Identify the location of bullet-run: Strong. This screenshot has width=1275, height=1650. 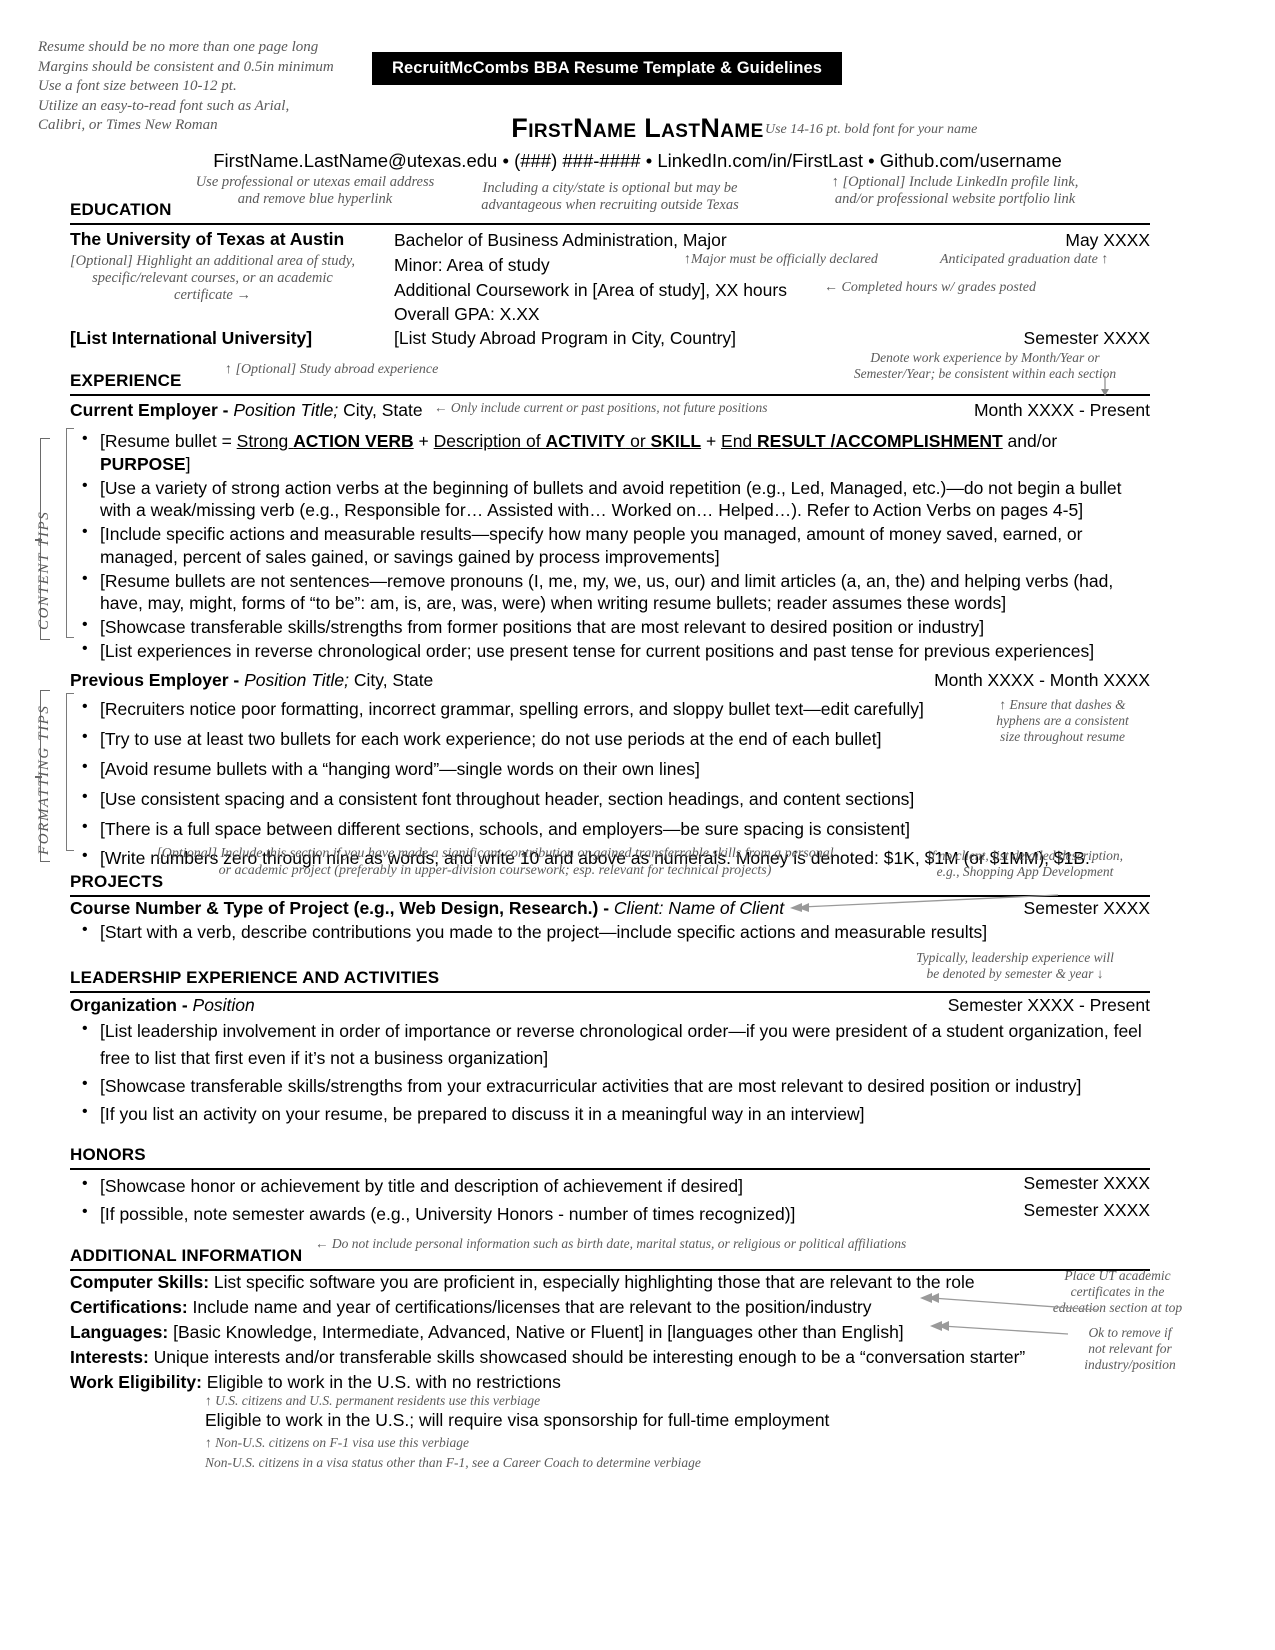
(265, 441).